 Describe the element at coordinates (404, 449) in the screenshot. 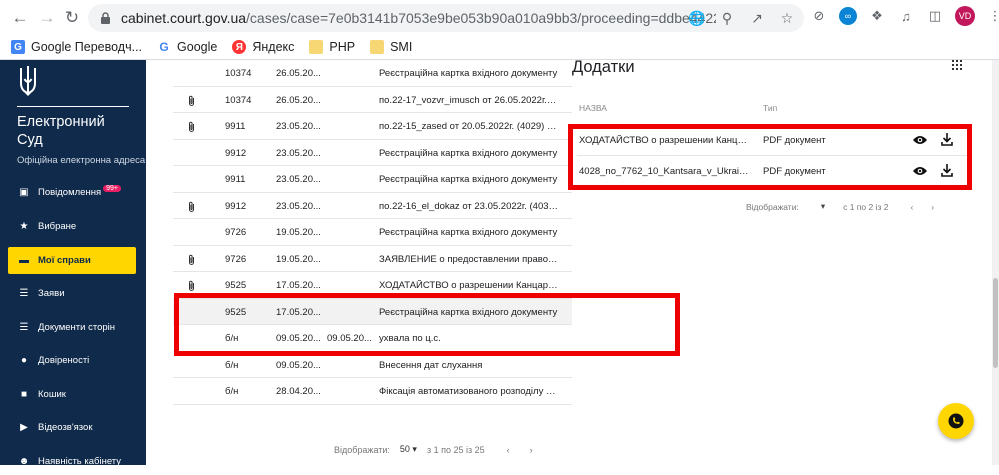

I see `page-size-value: 50` at that location.